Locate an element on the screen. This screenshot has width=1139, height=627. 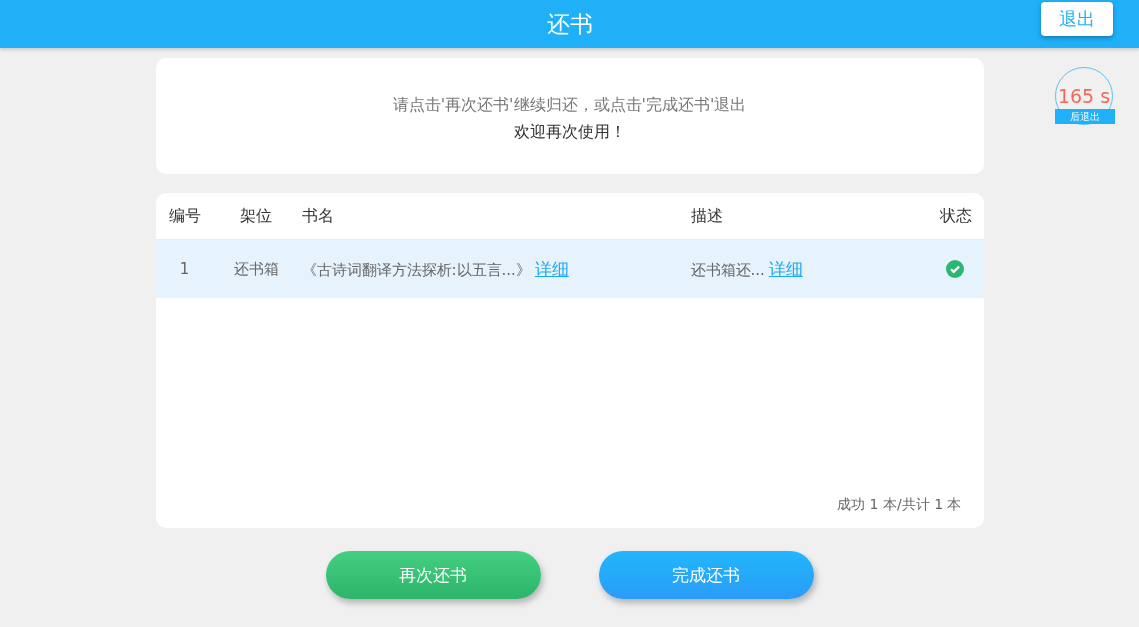
column-header: 书名 is located at coordinates (317, 216).